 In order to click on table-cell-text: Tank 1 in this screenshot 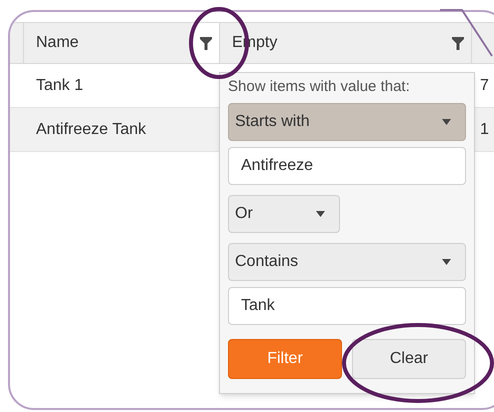, I will do `click(60, 86)`.